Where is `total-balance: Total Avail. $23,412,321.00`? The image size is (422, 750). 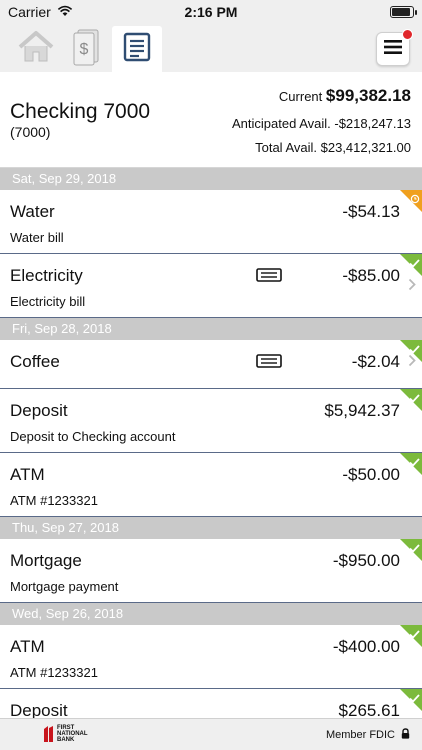 total-balance: Total Avail. $23,412,321.00 is located at coordinates (333, 147).